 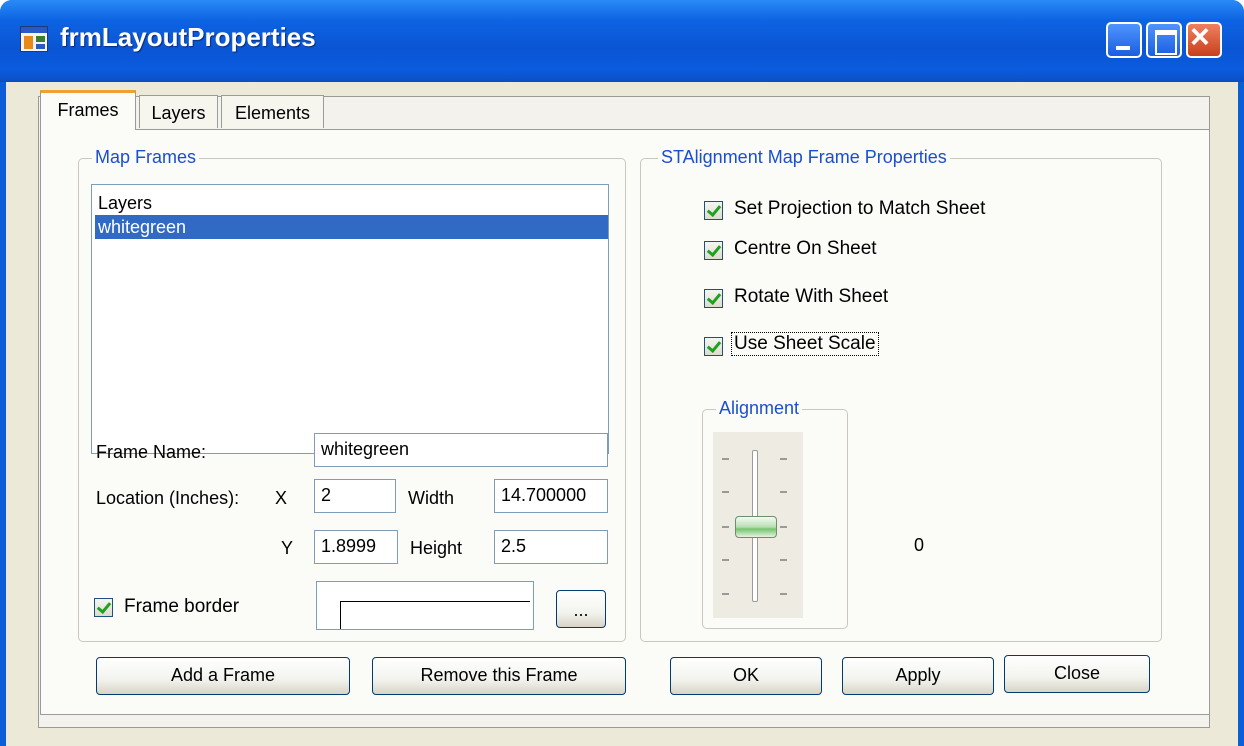 I want to click on border-style-line, so click(x=435, y=615).